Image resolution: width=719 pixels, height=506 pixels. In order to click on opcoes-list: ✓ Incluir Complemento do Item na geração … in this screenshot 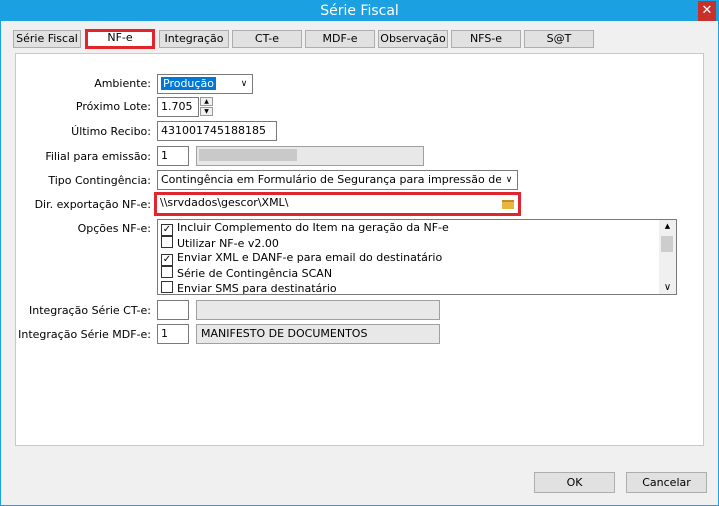, I will do `click(417, 257)`.